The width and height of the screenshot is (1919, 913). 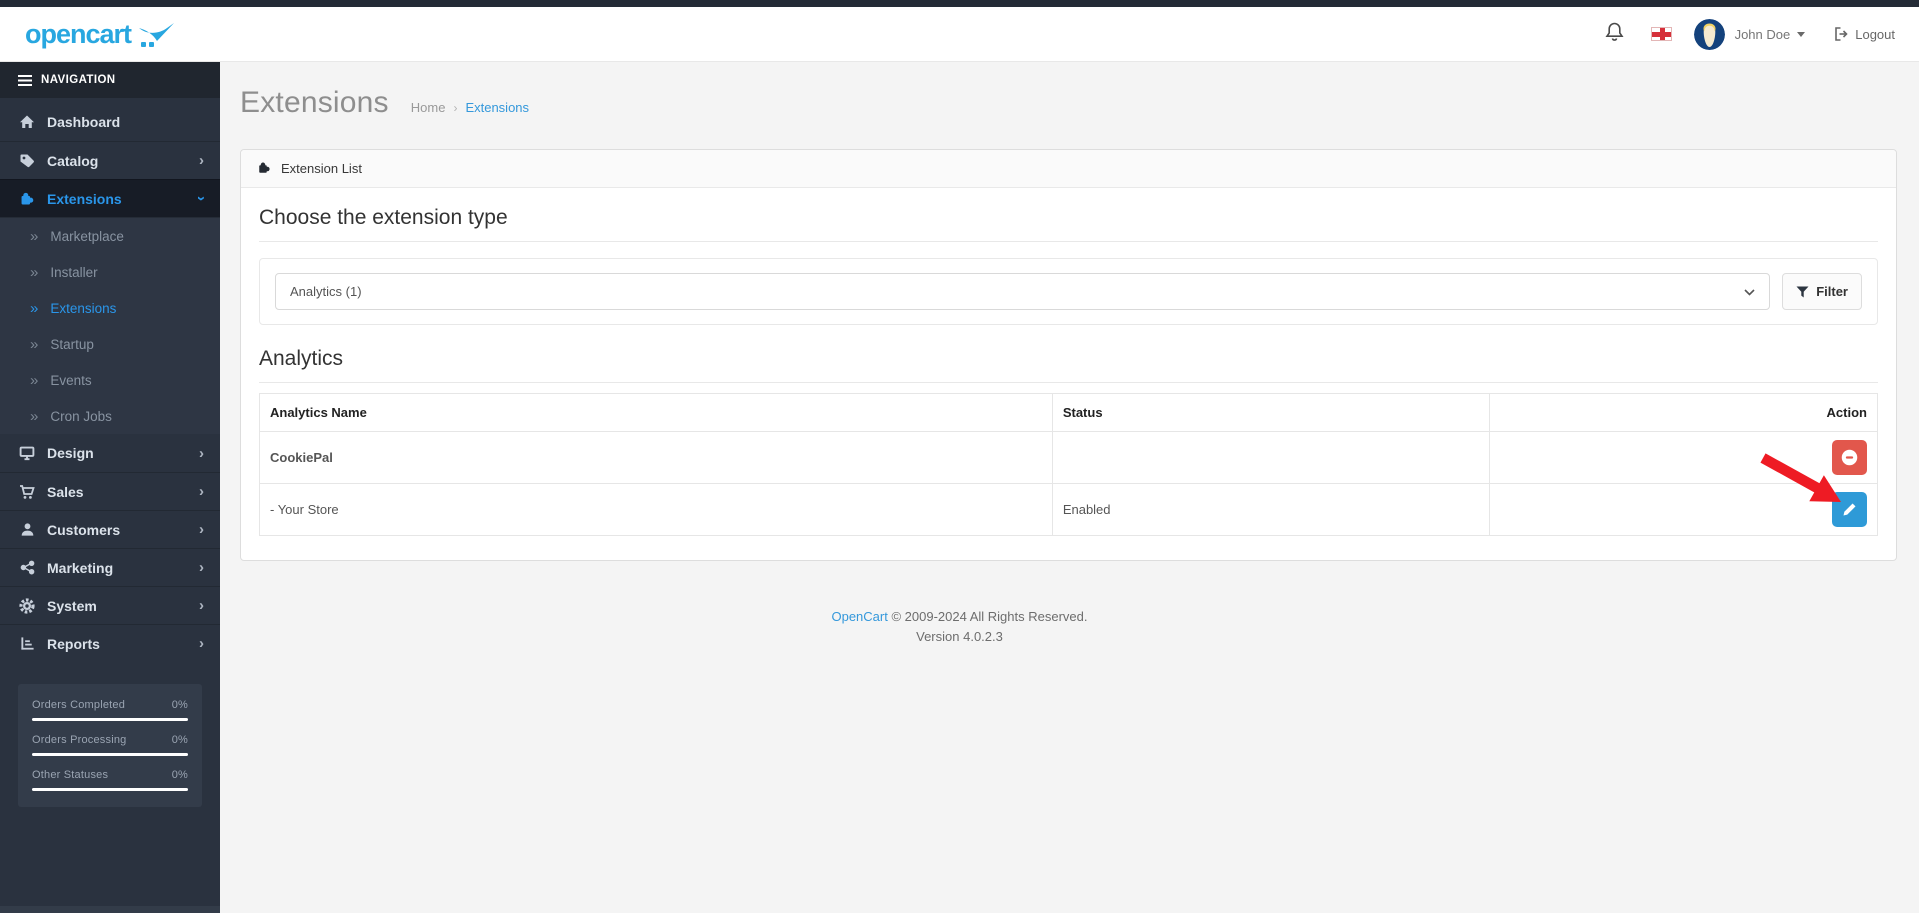 I want to click on sidebar-footer-strip, so click(x=110, y=909).